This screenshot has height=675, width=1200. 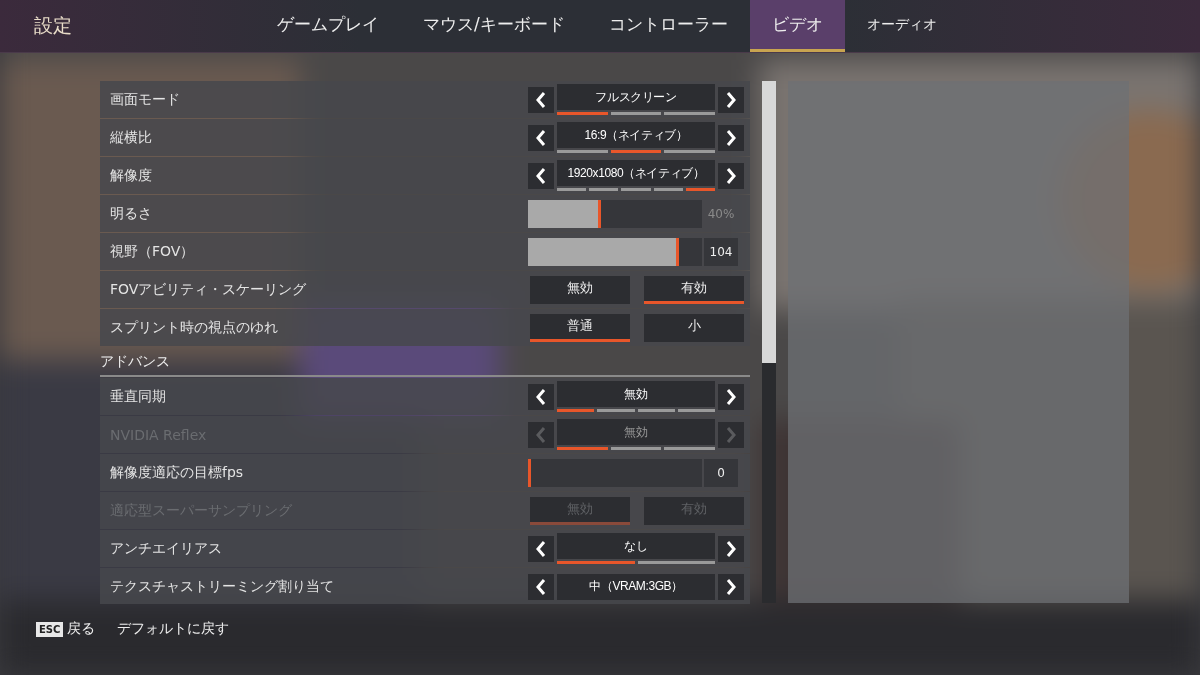 What do you see at coordinates (222, 586) in the screenshot?
I see `setting-label: テクスチャストリーミング割り当て` at bounding box center [222, 586].